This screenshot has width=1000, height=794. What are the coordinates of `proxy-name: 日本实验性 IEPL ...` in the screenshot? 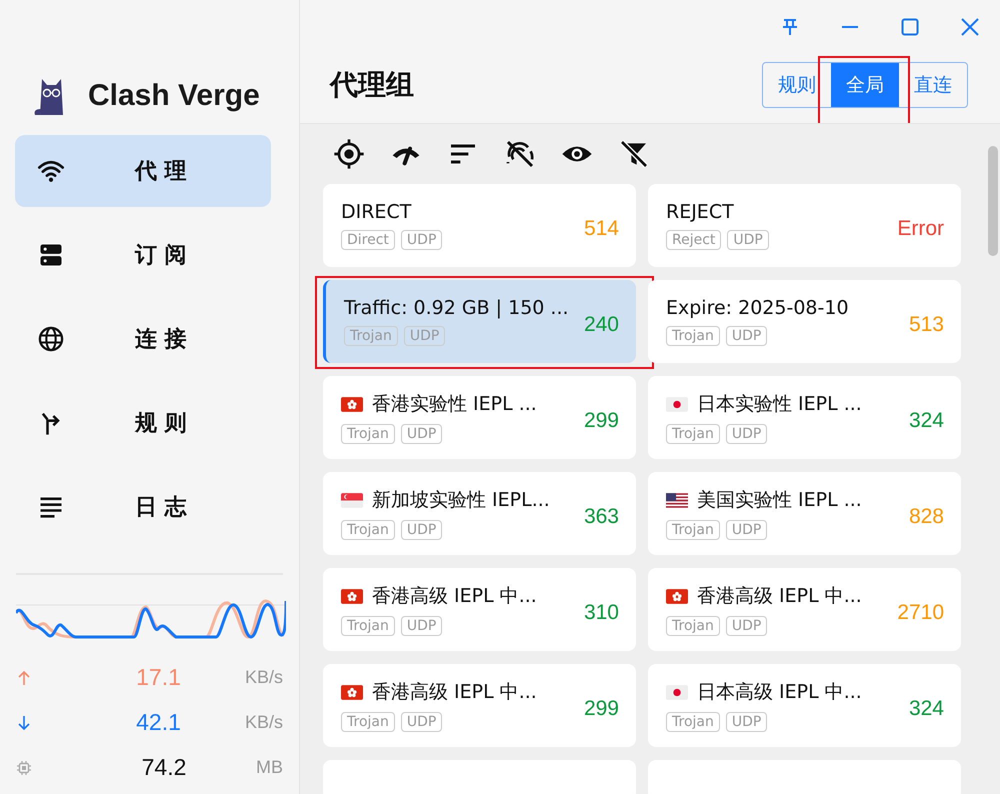 It's located at (779, 404).